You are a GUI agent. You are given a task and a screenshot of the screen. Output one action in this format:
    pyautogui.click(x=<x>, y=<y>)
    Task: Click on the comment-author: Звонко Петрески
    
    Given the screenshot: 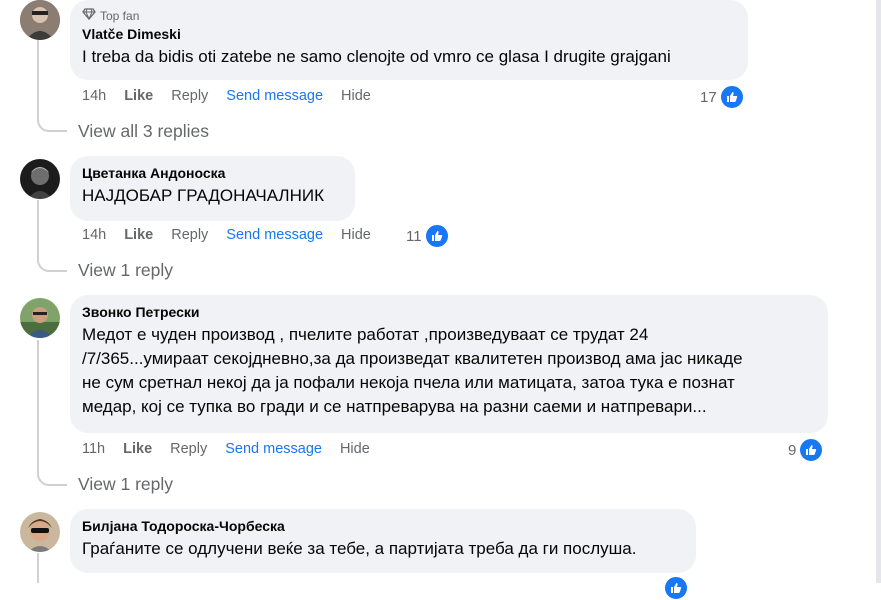 What is the action you would take?
    pyautogui.click(x=449, y=312)
    